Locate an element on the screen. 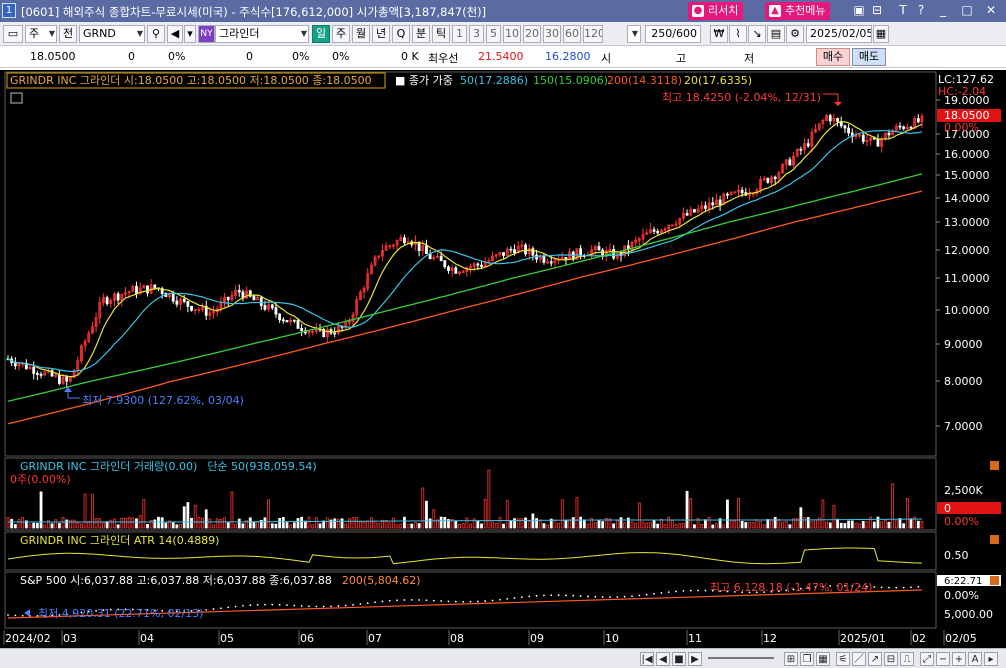 This screenshot has height=668, width=1006. sp-close-icon is located at coordinates (994, 580).